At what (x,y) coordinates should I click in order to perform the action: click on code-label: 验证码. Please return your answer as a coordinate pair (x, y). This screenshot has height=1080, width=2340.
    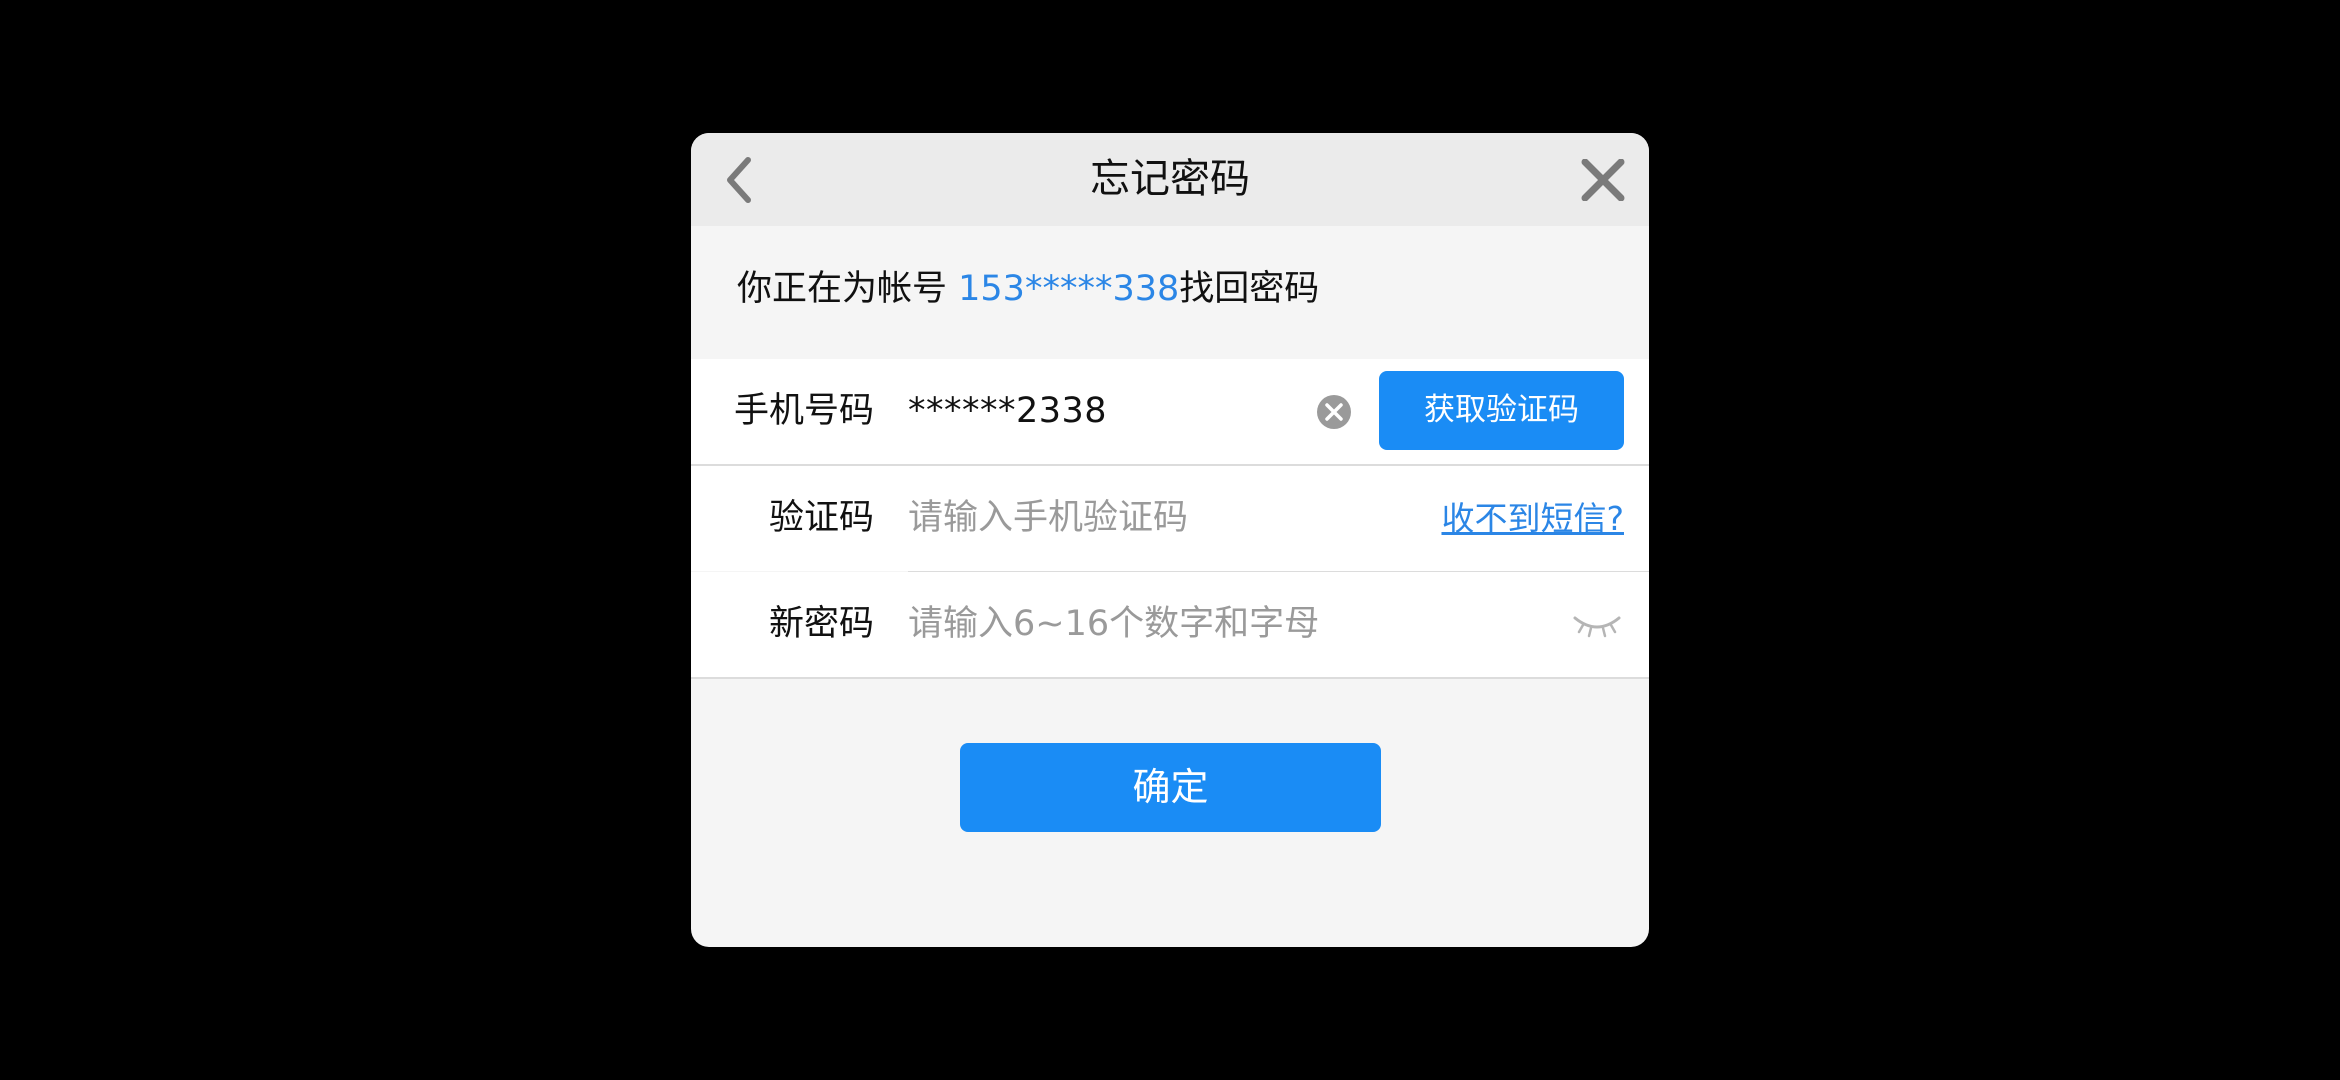
    Looking at the image, I should click on (821, 518).